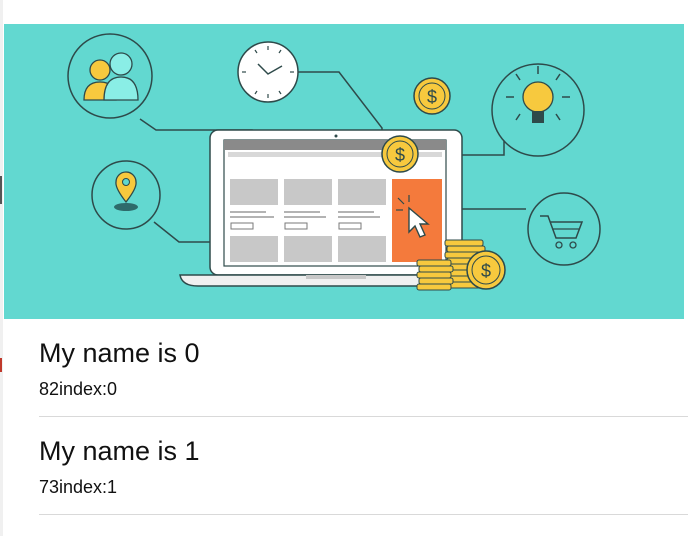 The height and width of the screenshot is (536, 688). Describe the element at coordinates (119, 451) in the screenshot. I see `list-item-title: My name is 1` at that location.